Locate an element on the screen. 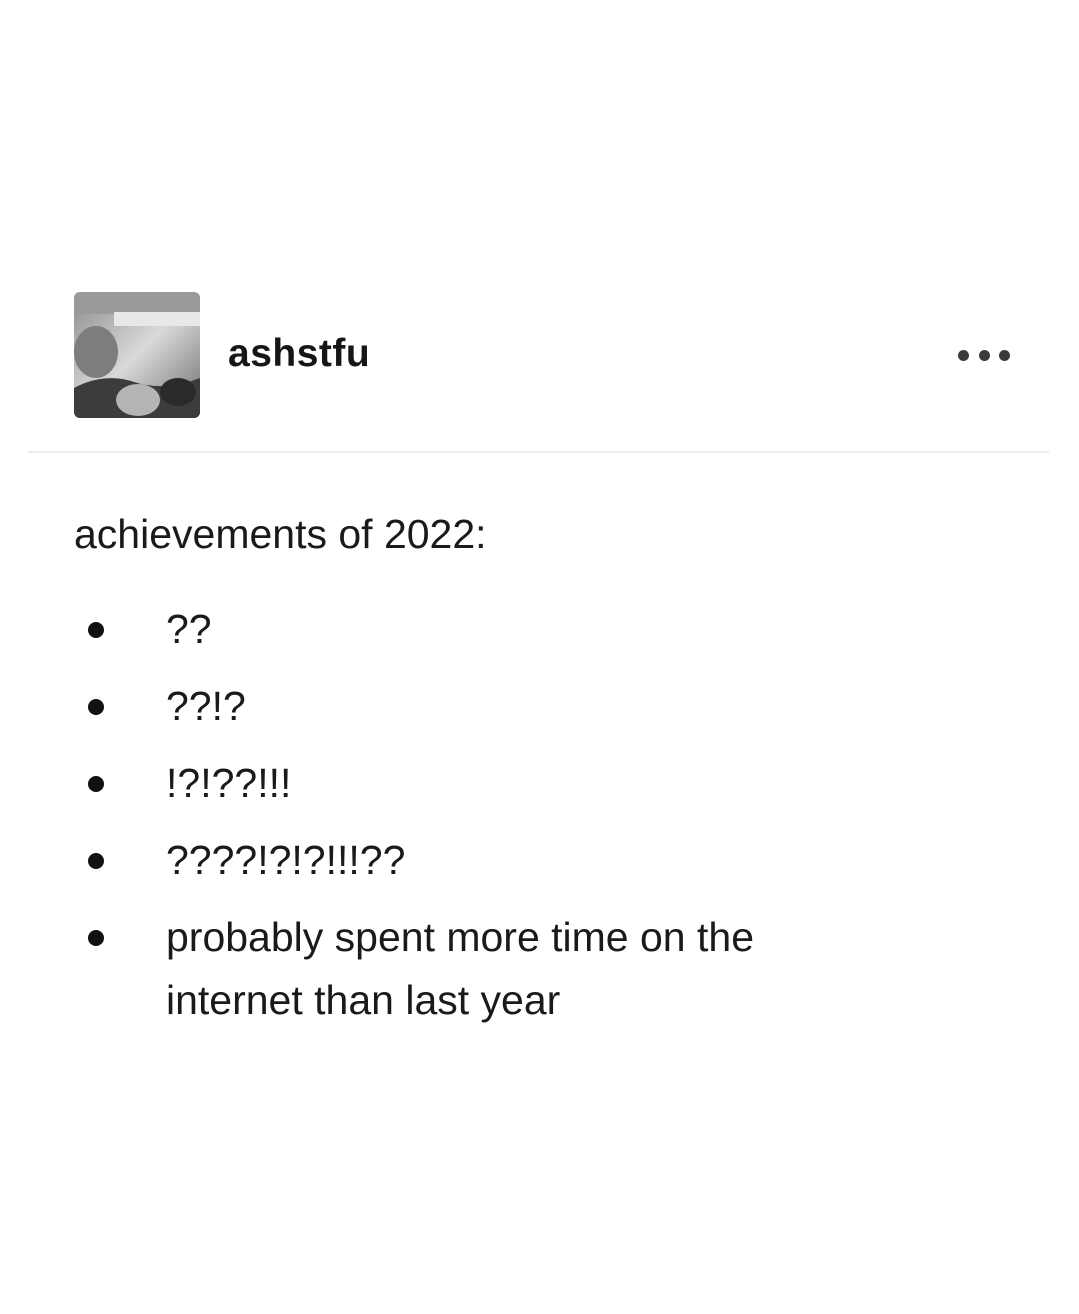 This screenshot has width=1079, height=1314. avatar is located at coordinates (137, 355).